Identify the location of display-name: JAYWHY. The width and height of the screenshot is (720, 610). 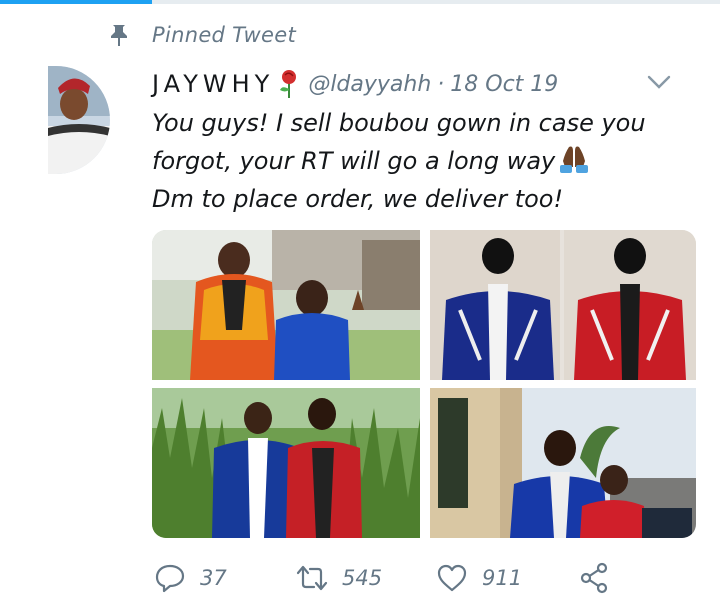
(213, 84).